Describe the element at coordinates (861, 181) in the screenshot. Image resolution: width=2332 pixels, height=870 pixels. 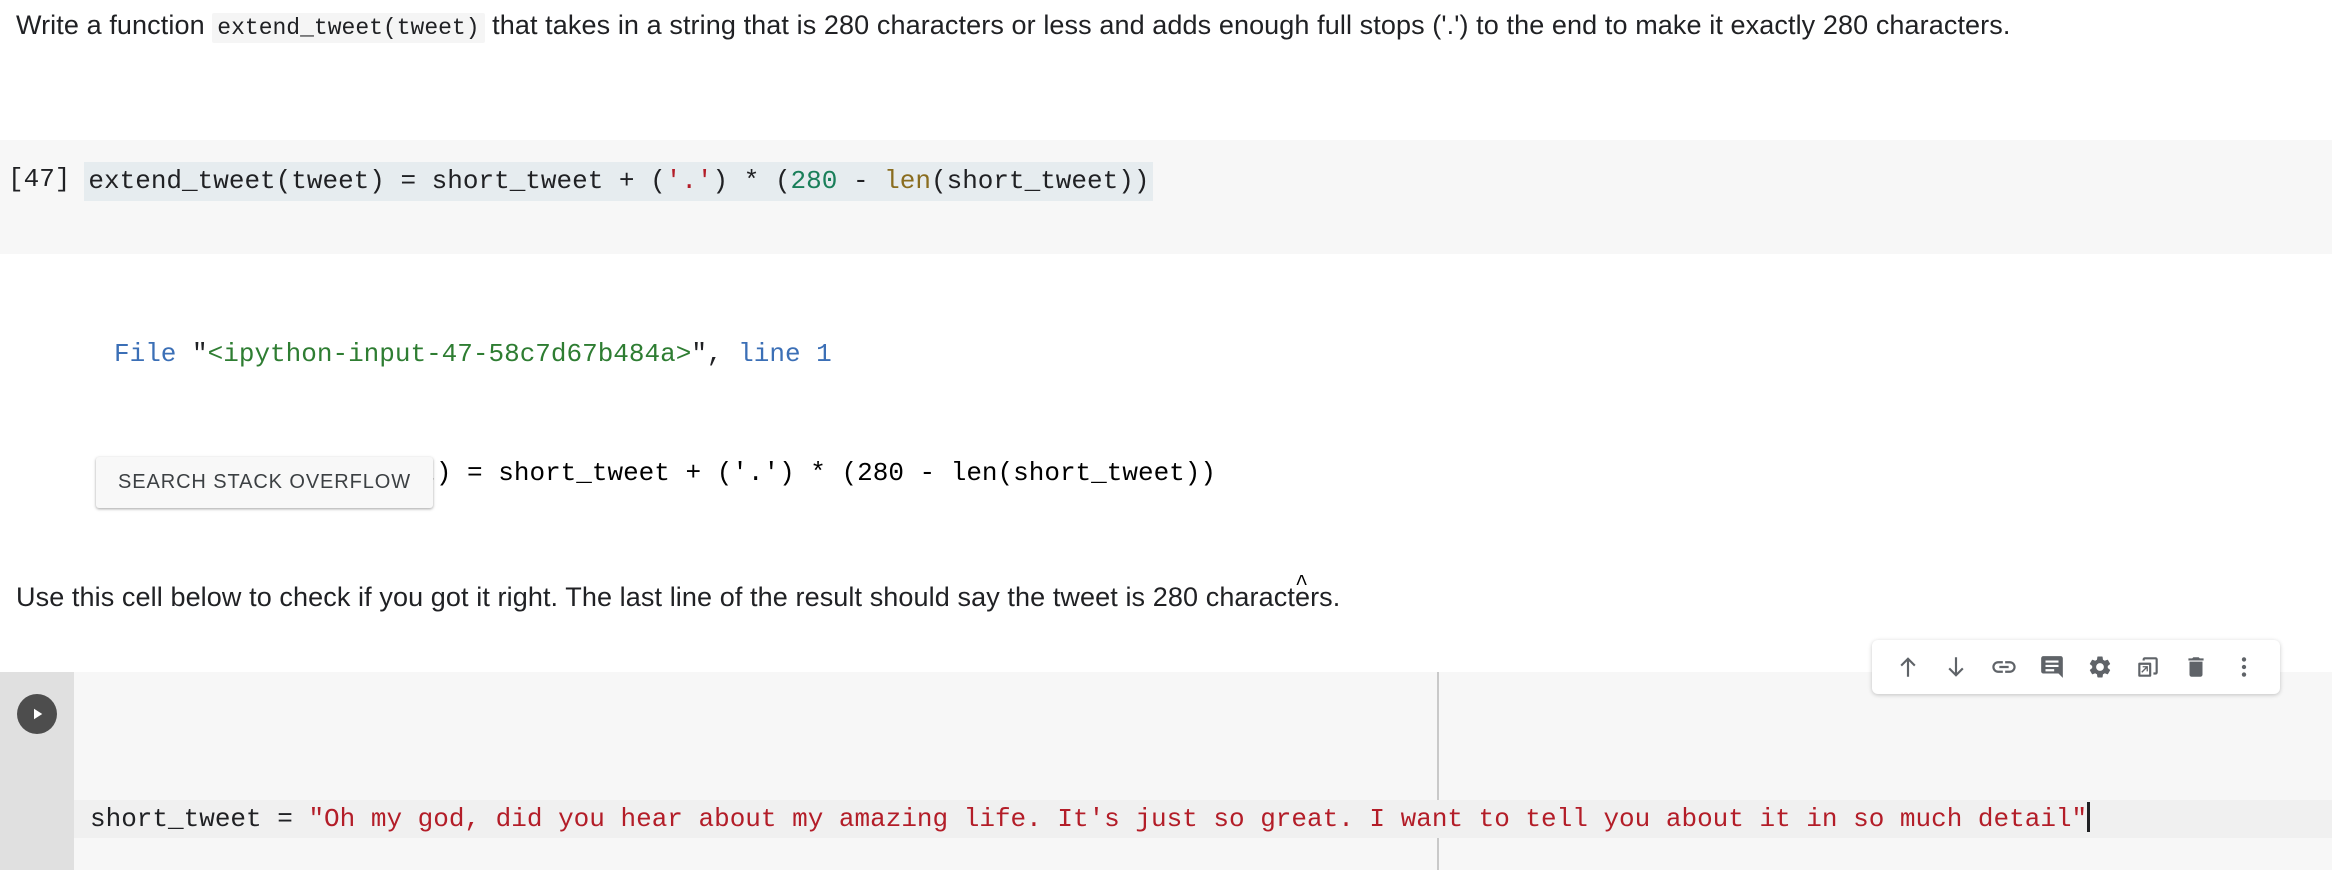
I see `code-segment-3: -` at that location.